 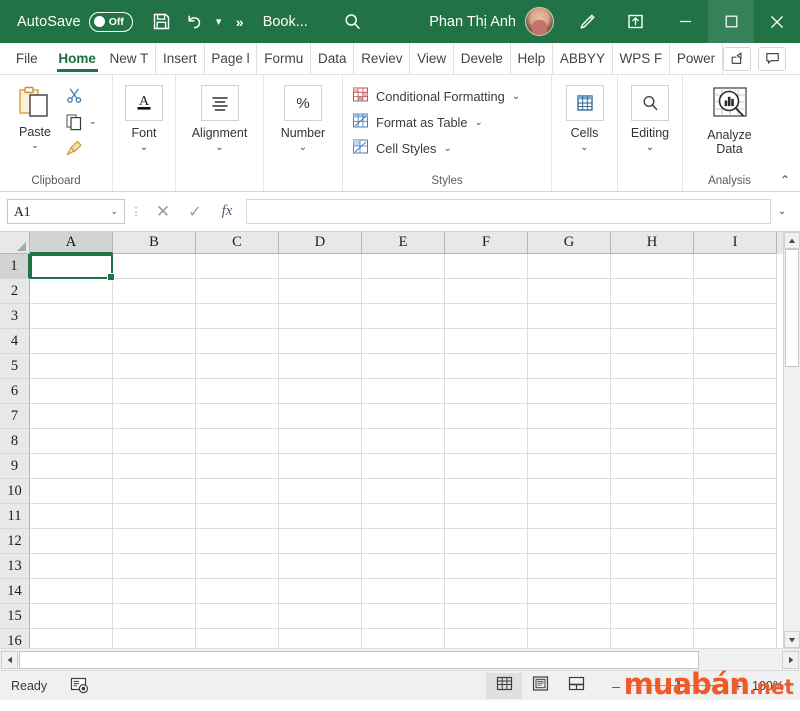 I want to click on grid-cell-C2, so click(x=237, y=291).